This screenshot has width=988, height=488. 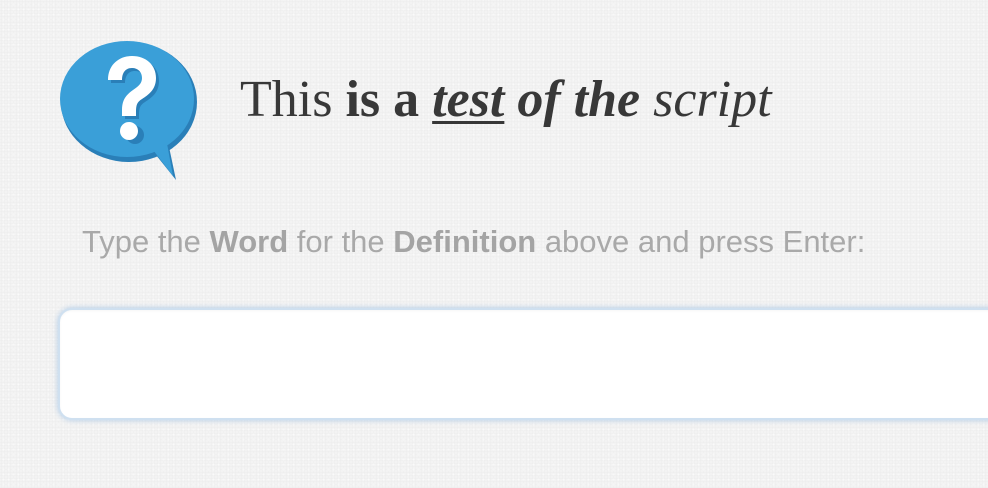 I want to click on instruction-prefix: Type the, so click(x=146, y=241).